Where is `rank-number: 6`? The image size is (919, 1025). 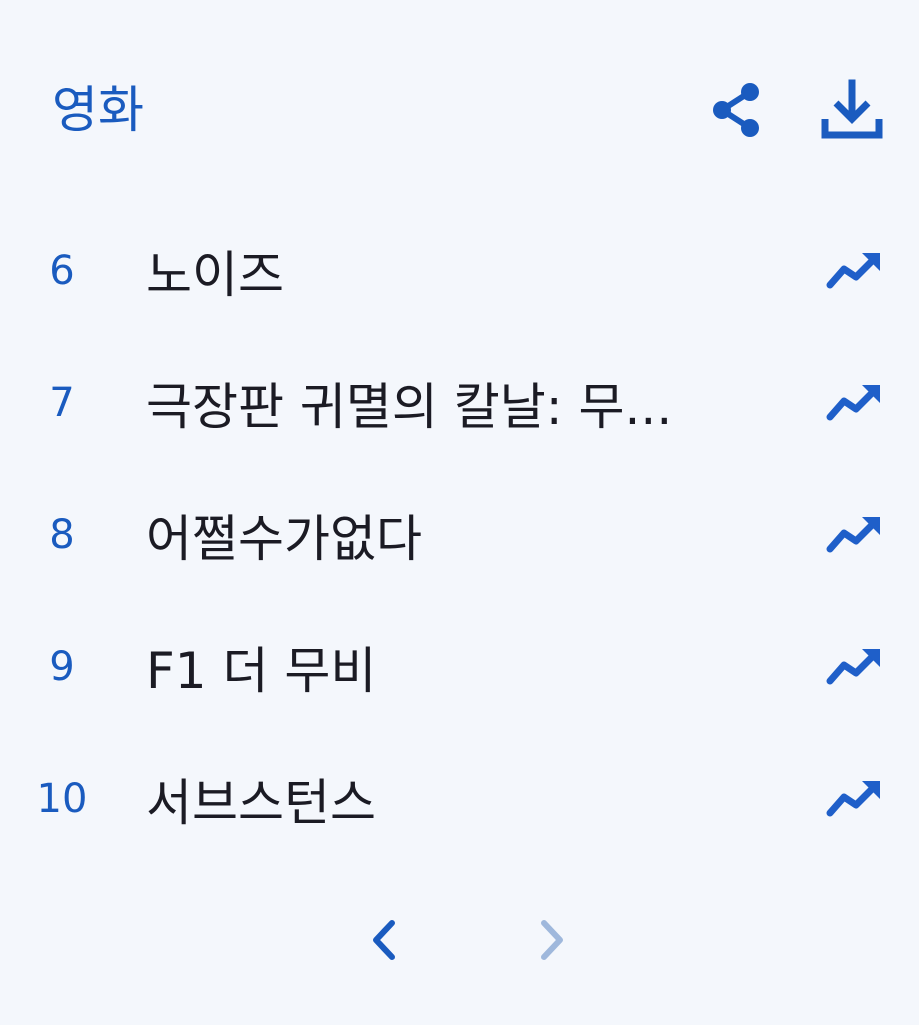
rank-number: 6 is located at coordinates (62, 271).